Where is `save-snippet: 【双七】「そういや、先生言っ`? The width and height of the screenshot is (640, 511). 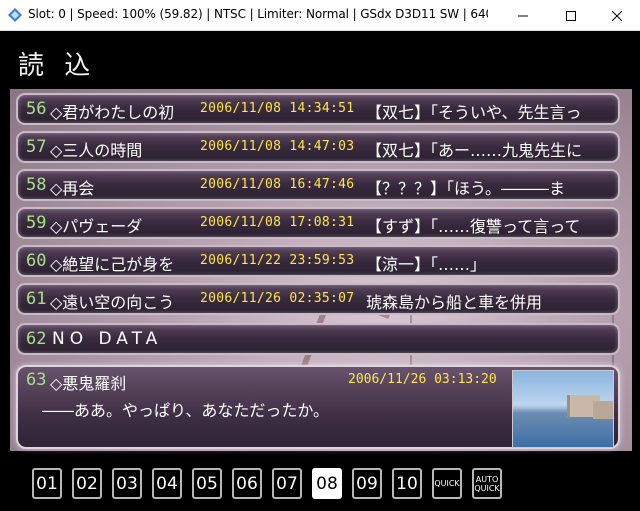 save-snippet: 【双七】「そういや、先生言っ is located at coordinates (474, 112).